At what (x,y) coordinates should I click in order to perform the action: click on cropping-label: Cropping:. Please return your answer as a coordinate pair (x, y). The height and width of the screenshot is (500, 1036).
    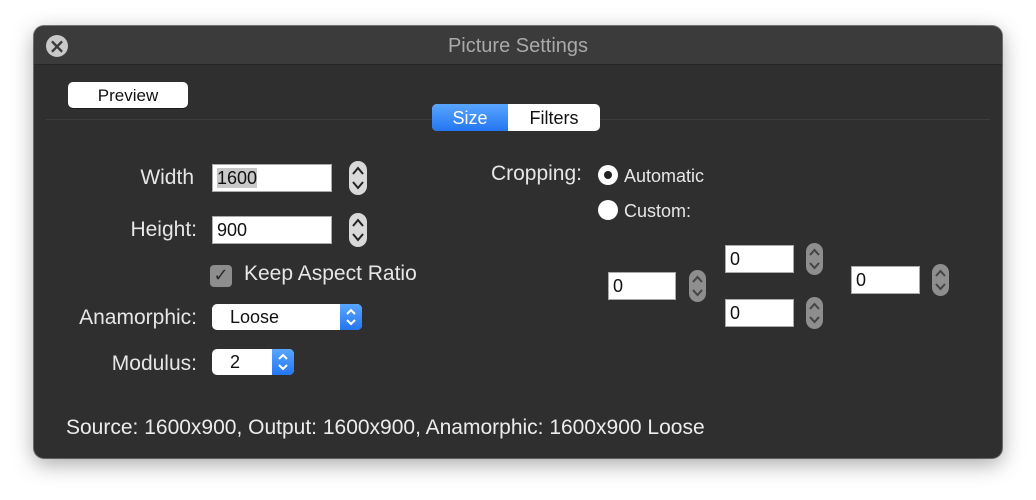
    Looking at the image, I should click on (536, 173).